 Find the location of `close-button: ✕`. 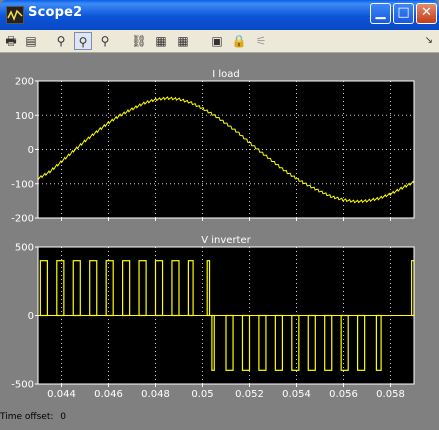

close-button: ✕ is located at coordinates (426, 13).